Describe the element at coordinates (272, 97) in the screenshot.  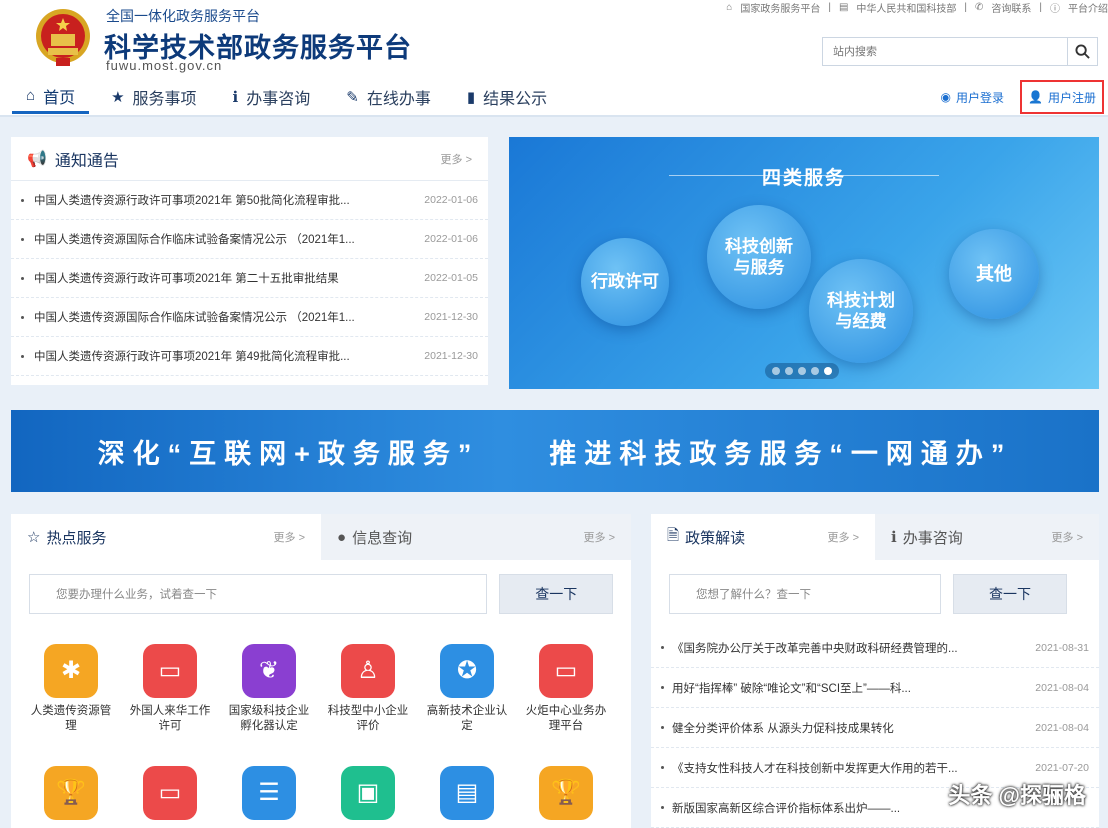
I see `nav-consult: ℹ 办事咨询` at that location.